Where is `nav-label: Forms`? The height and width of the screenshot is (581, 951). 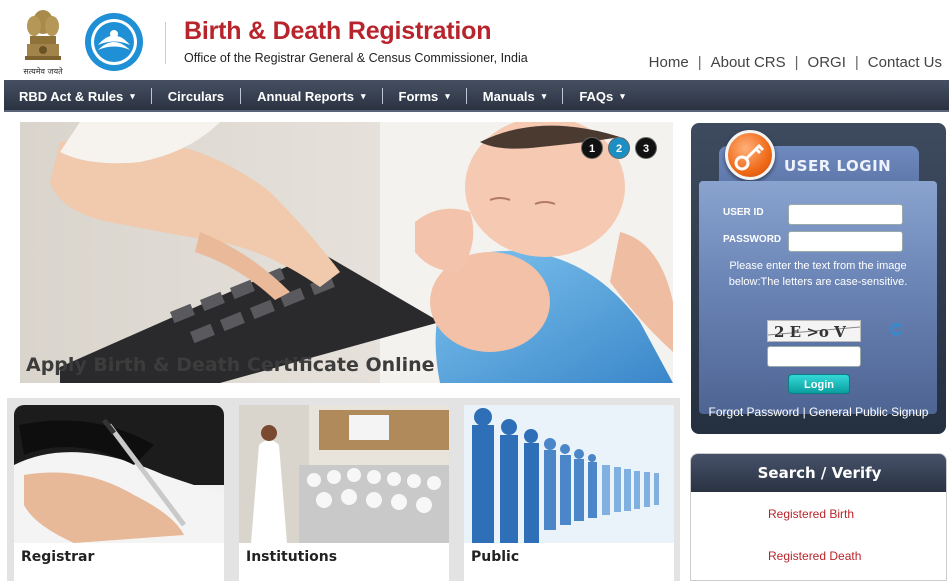
nav-label: Forms is located at coordinates (418, 96).